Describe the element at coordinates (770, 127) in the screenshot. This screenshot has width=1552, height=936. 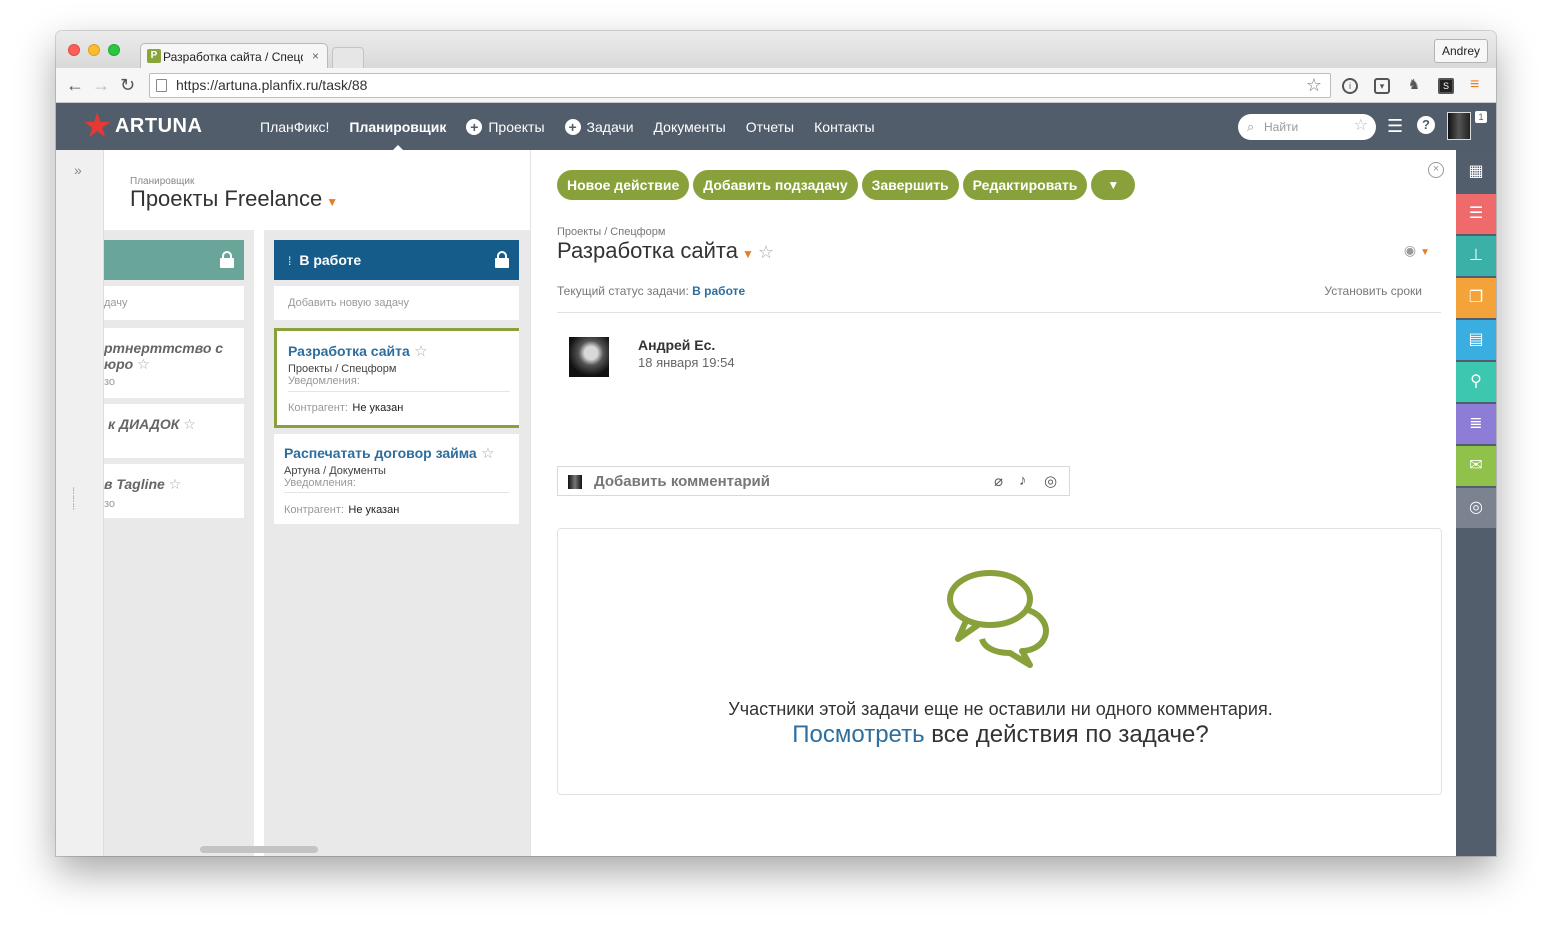
I see `nav-reports: Отчеты` at that location.